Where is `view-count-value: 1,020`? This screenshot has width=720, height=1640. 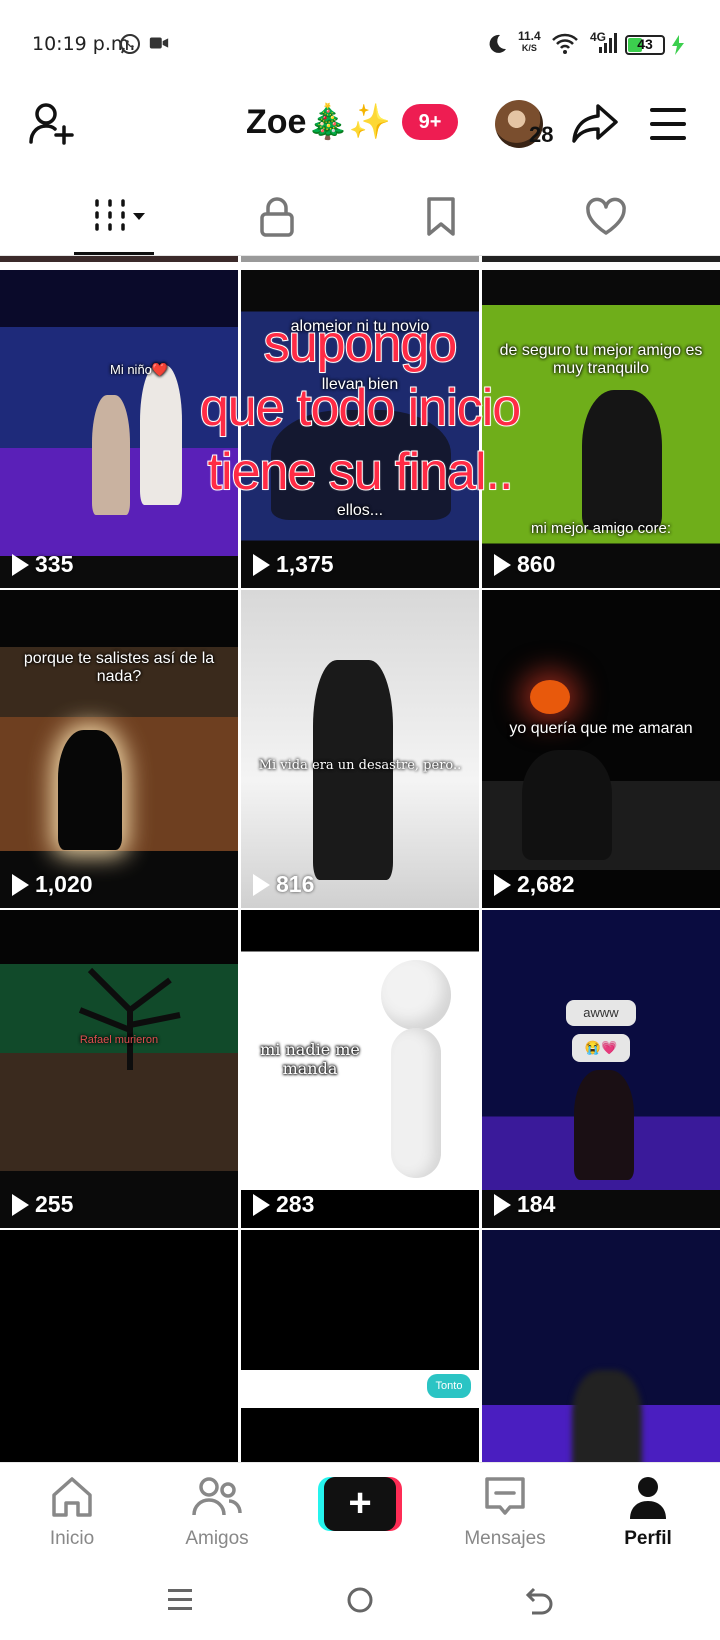 view-count-value: 1,020 is located at coordinates (64, 884).